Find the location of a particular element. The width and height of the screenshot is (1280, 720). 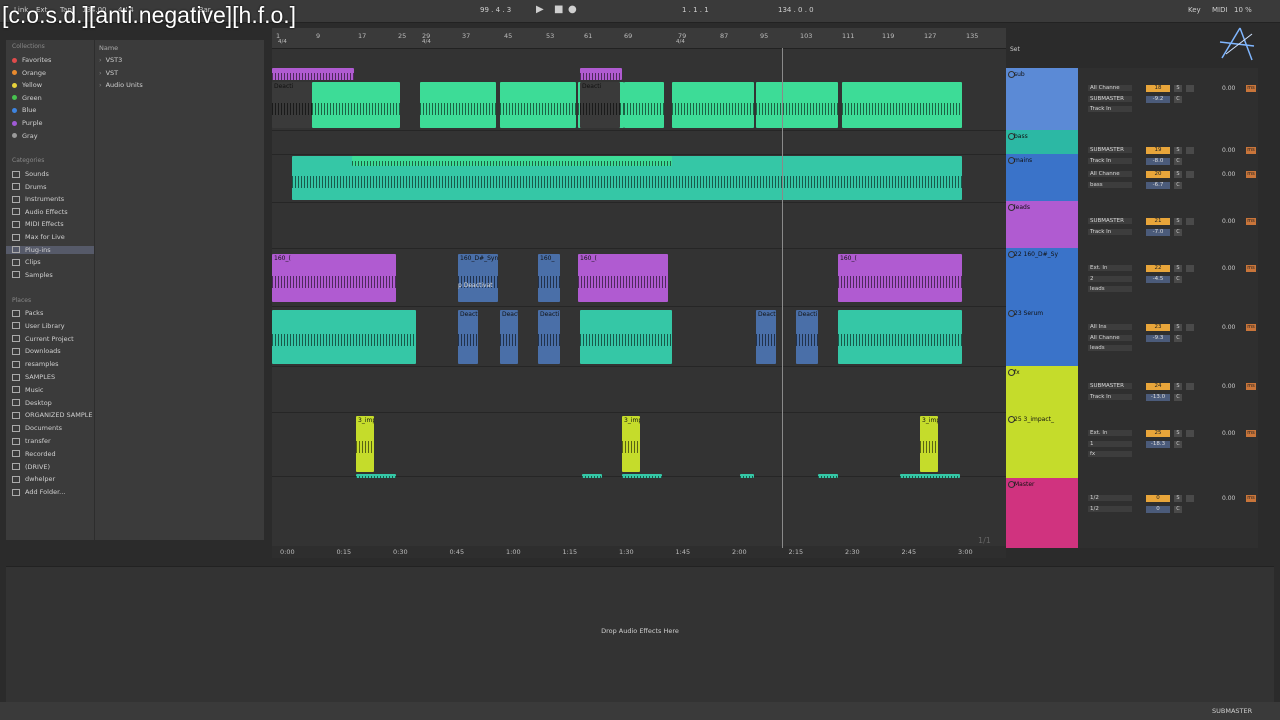

collection-item: Blue is located at coordinates (24, 110).